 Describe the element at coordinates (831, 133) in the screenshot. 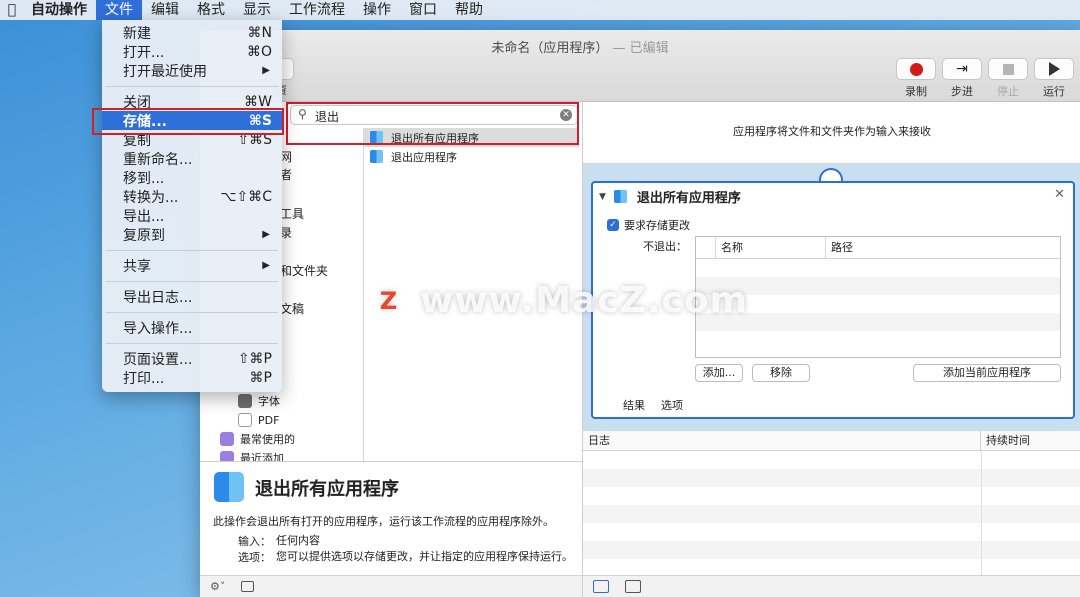

I see `workflow-receive-text: 应用程序将文件和文件夹作为输入来接收` at that location.